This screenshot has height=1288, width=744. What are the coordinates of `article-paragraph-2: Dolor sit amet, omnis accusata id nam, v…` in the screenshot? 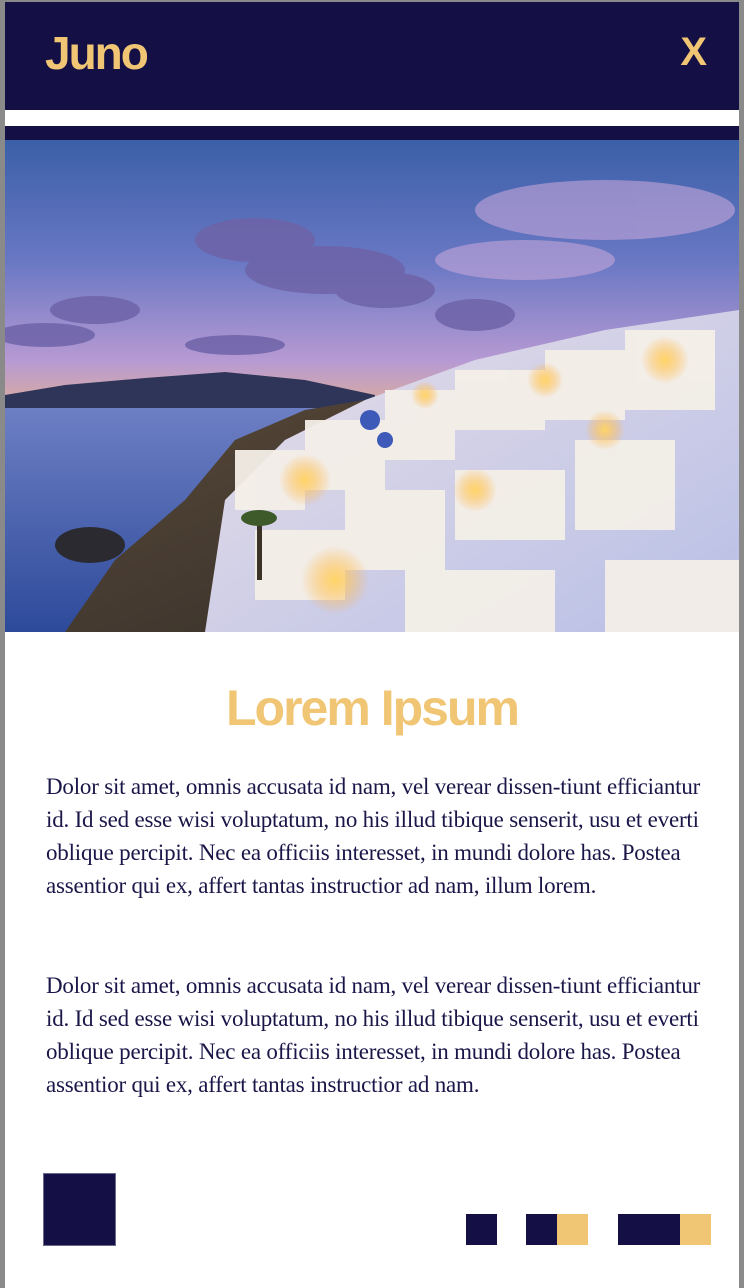 It's located at (373, 1035).